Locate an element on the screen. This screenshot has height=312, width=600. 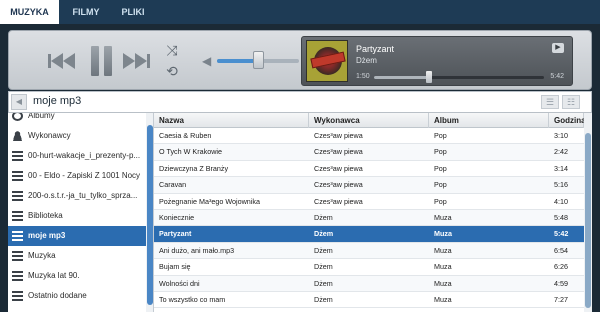
table-cell: 3:10 is located at coordinates (561, 135).